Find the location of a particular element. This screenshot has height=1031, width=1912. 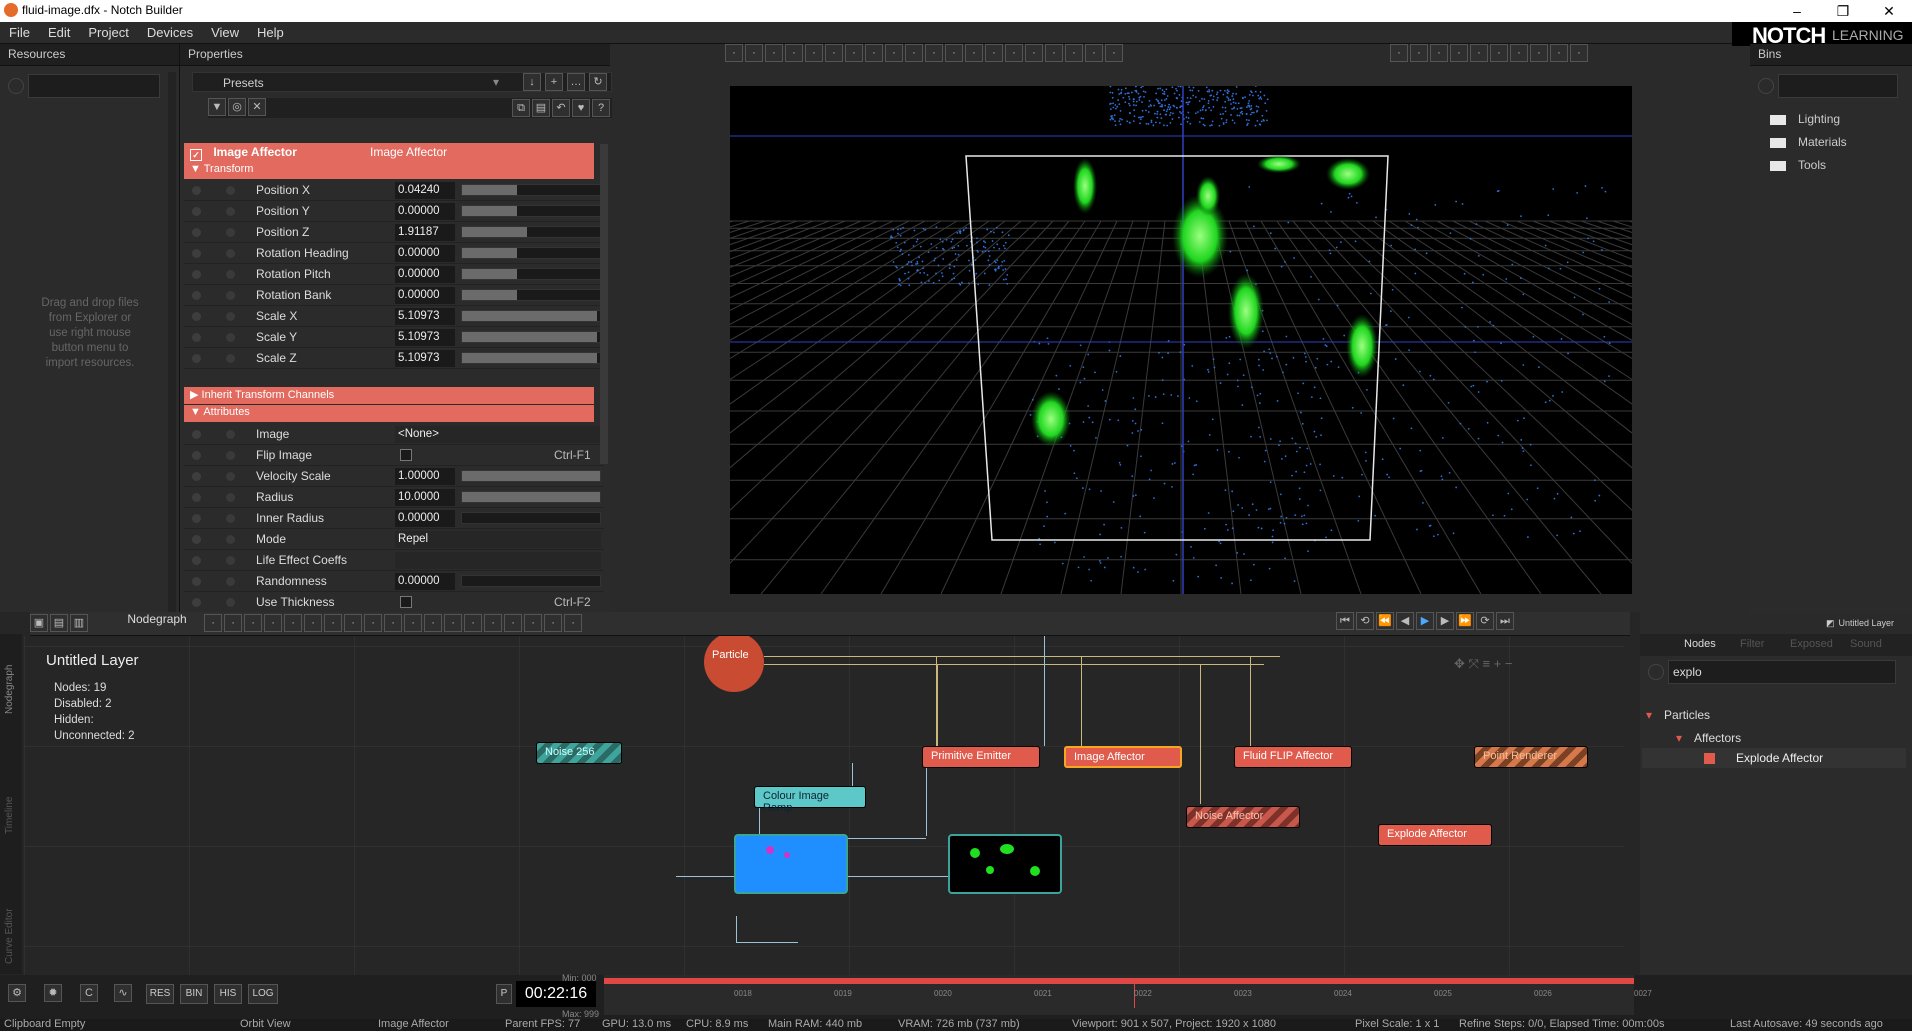

menu-view: View is located at coordinates (225, 32).